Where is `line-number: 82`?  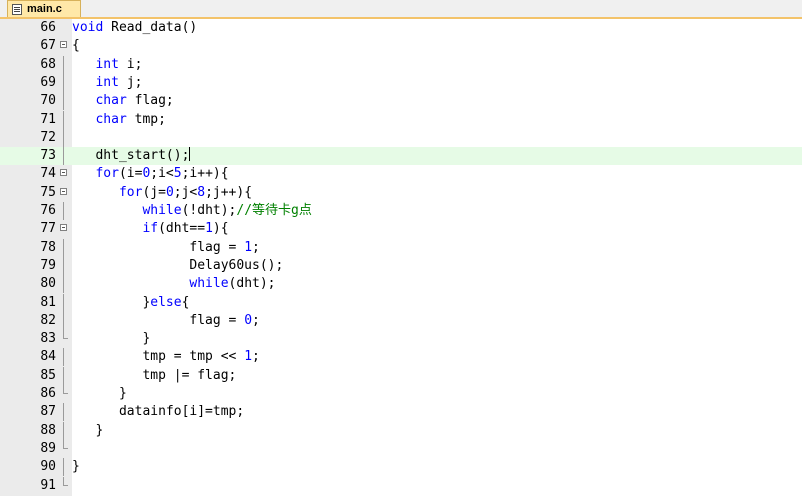
line-number: 82 is located at coordinates (48, 320).